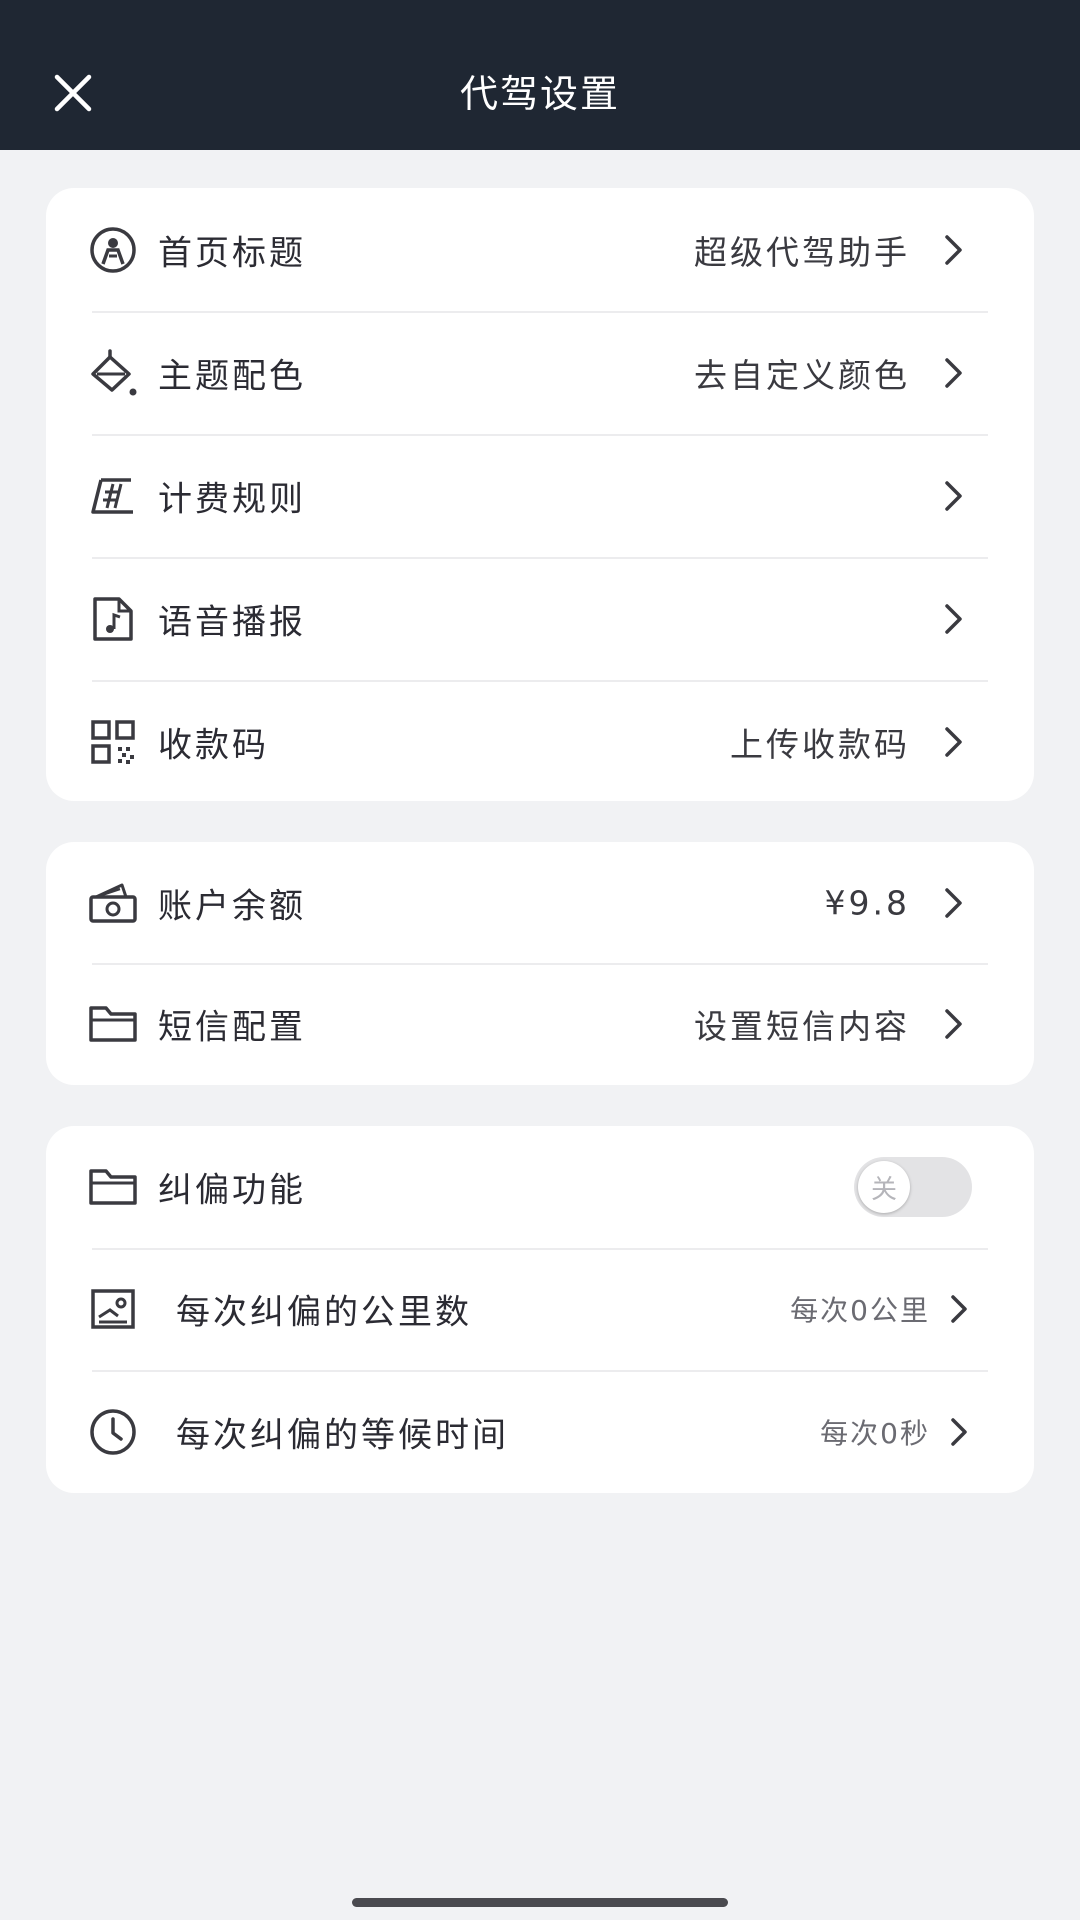  What do you see at coordinates (232, 622) in the screenshot?
I see `row-label: 语音播报` at bounding box center [232, 622].